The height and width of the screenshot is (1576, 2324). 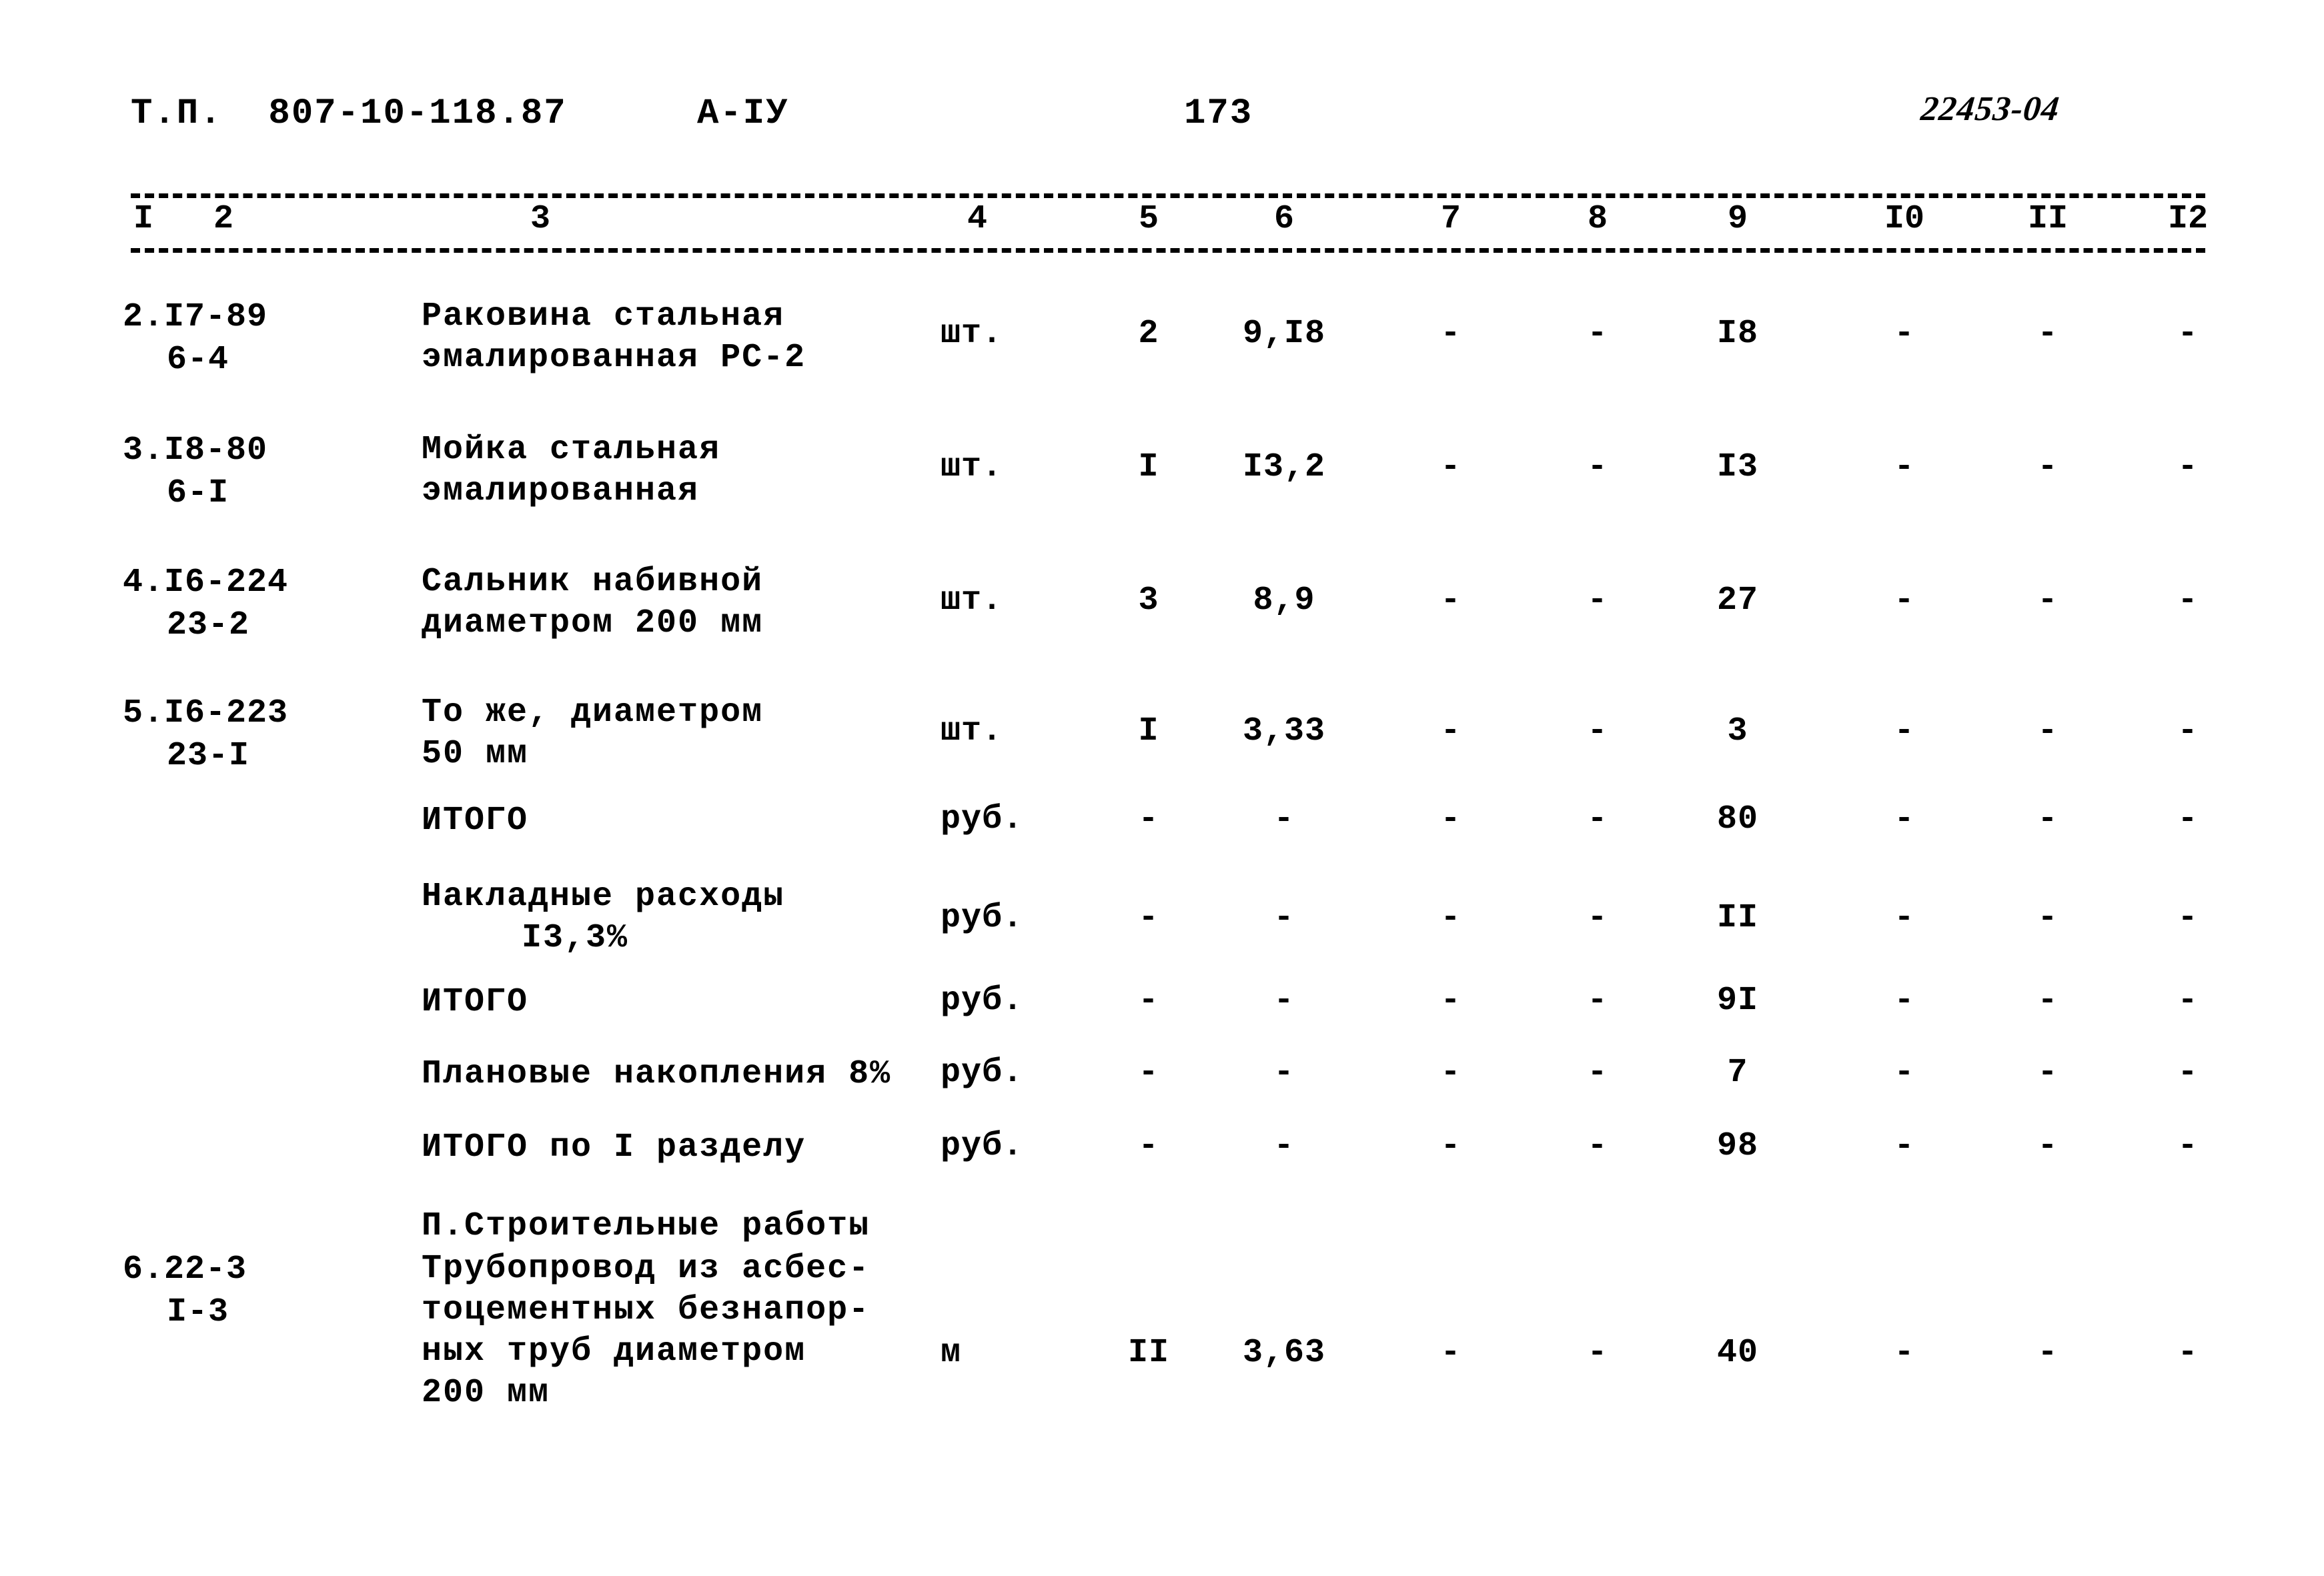 I want to click on row-value-col-6: 3,33, so click(x=1284, y=731).